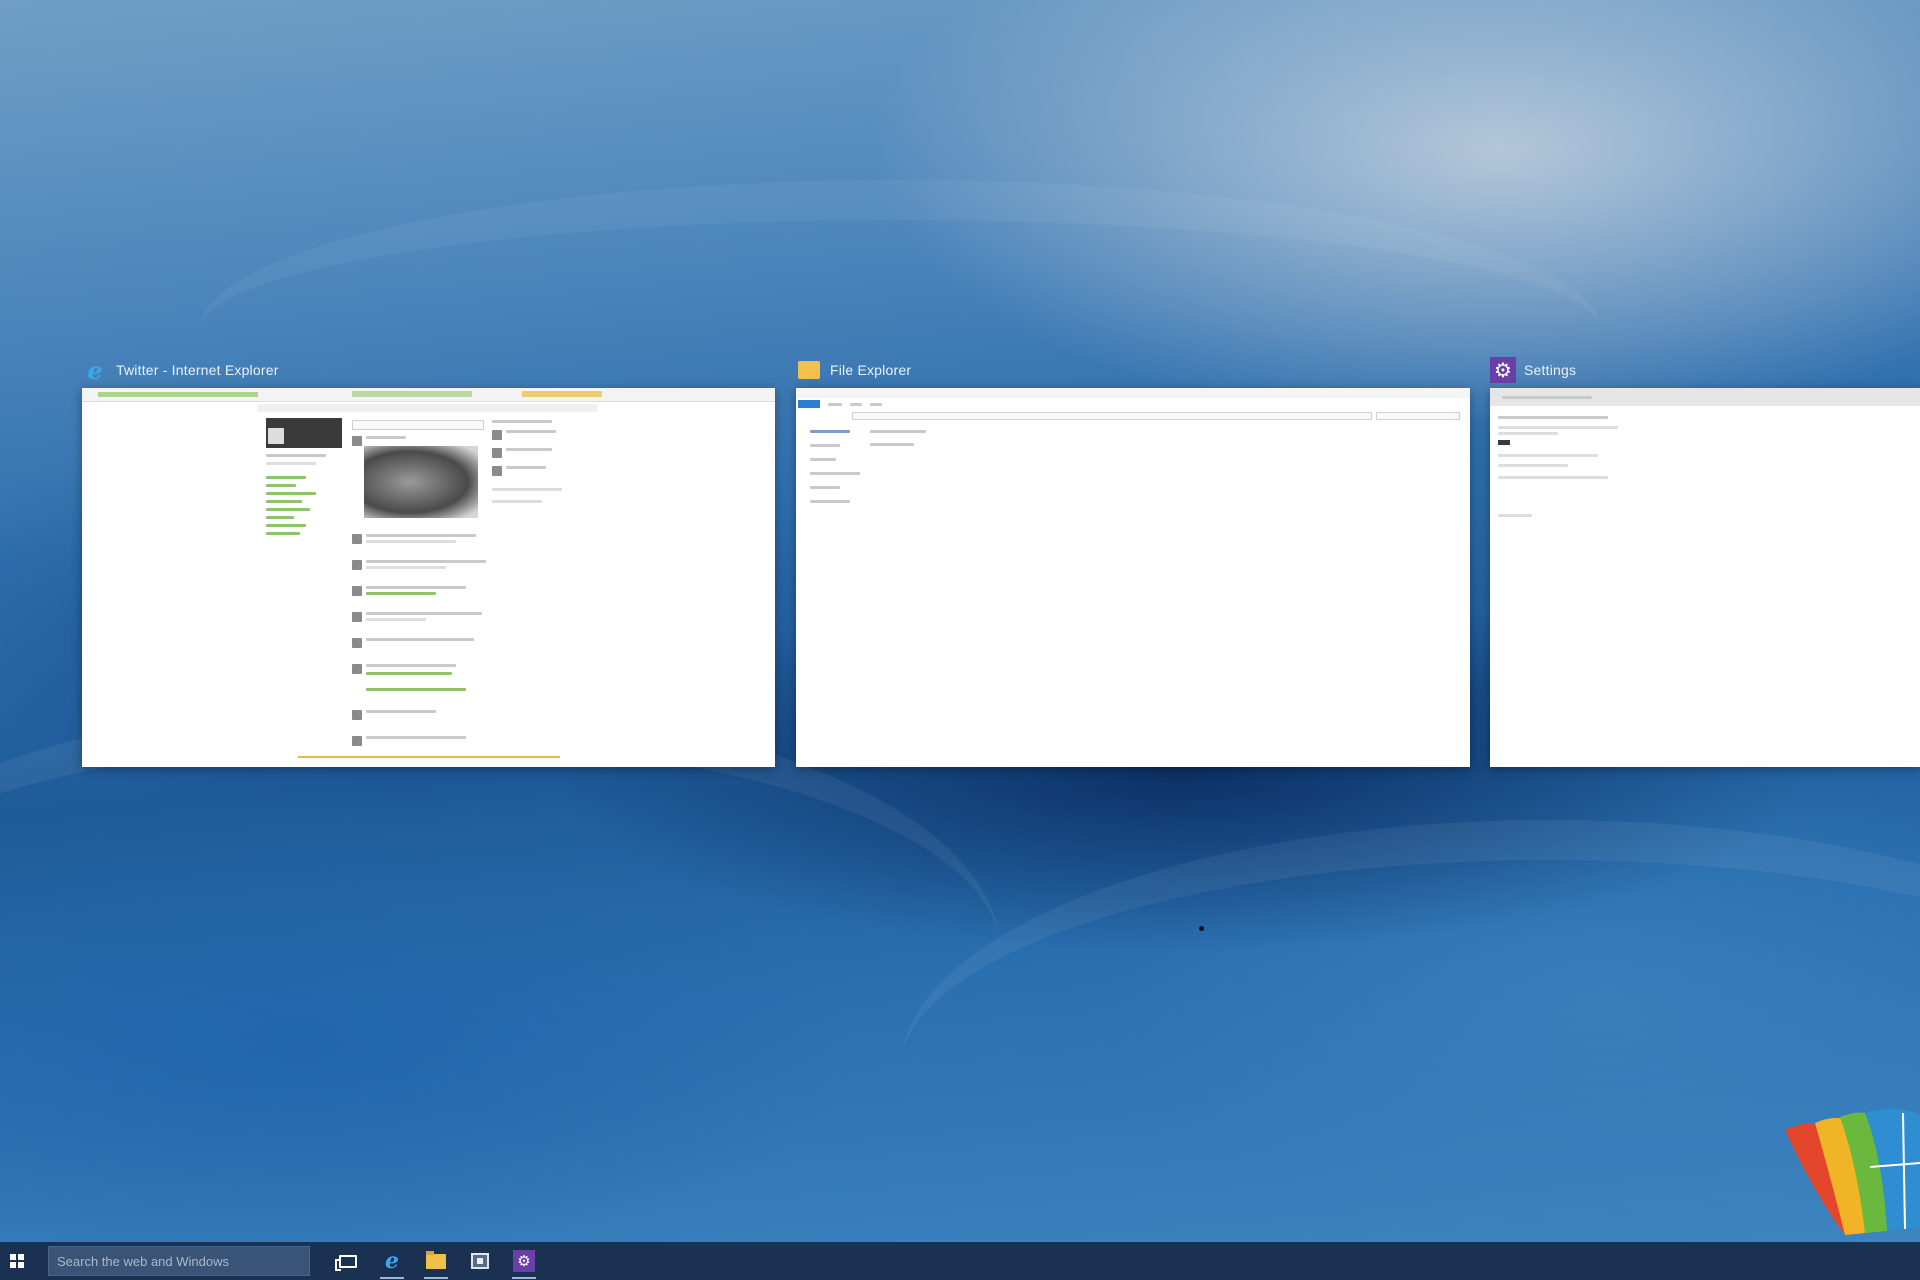  I want to click on thumbnail-header: ⚙ Settings, so click(1705, 370).